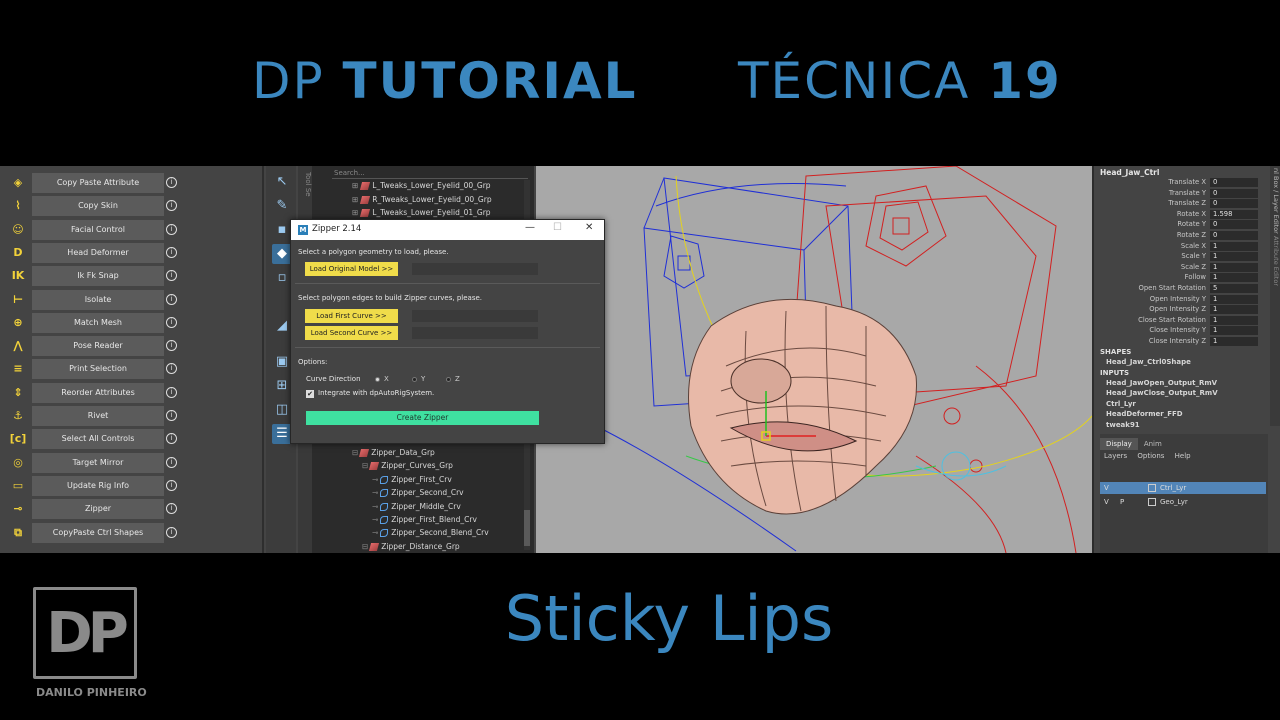 The width and height of the screenshot is (1280, 720). Describe the element at coordinates (282, 206) in the screenshot. I see `lasso-tool-icon: ✎` at that location.